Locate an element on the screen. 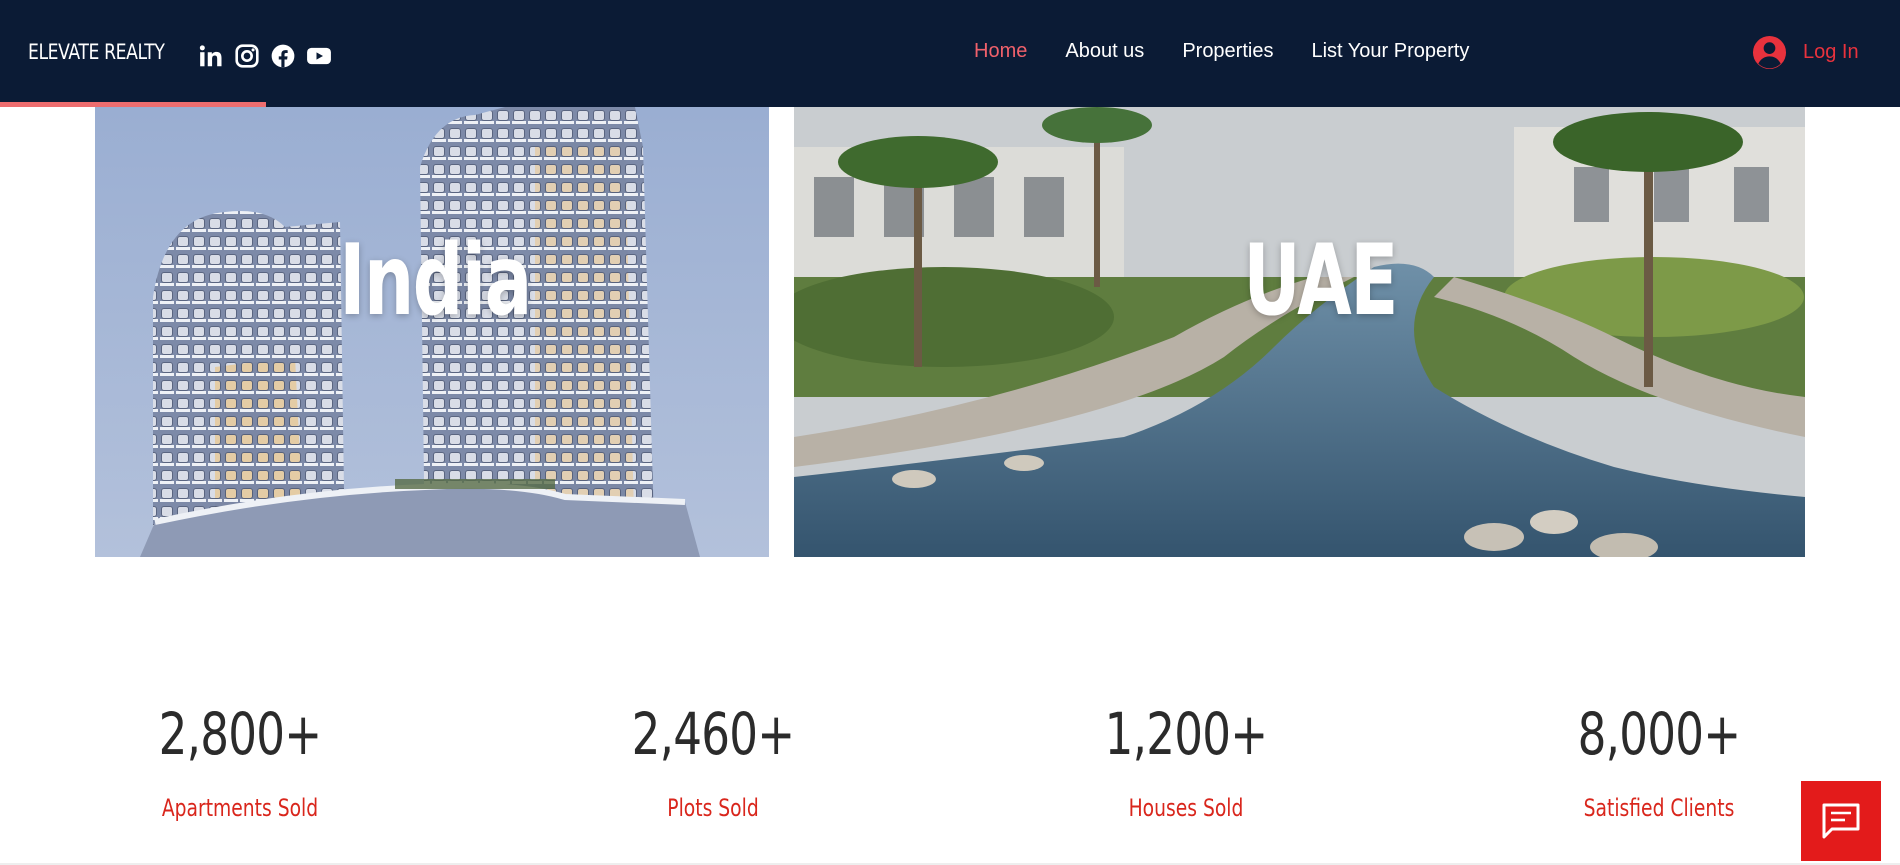 The width and height of the screenshot is (1900, 865). nav-home: Home is located at coordinates (1000, 51).